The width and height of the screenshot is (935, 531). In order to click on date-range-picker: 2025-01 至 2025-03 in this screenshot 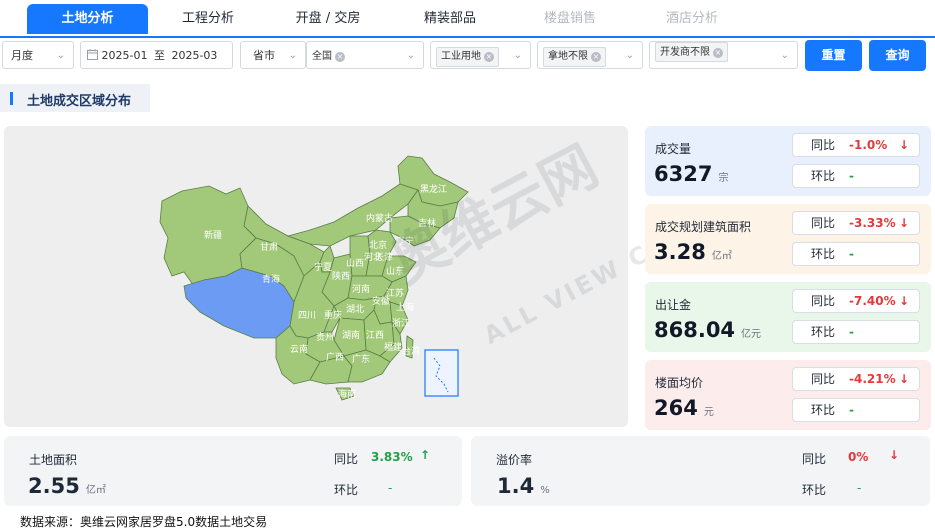, I will do `click(156, 55)`.